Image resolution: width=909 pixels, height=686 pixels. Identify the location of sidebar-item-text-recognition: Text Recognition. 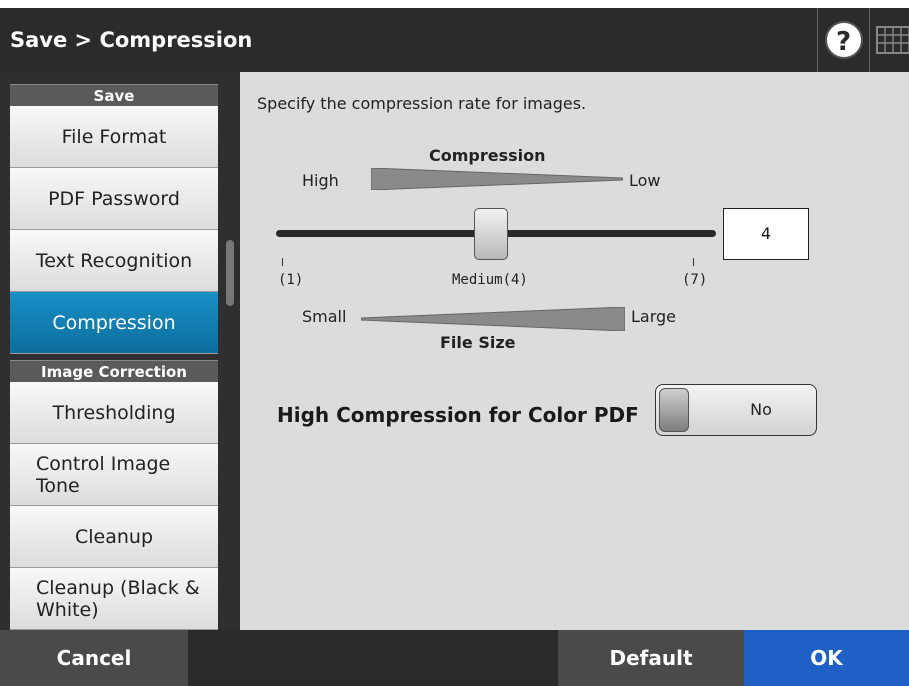
(114, 261).